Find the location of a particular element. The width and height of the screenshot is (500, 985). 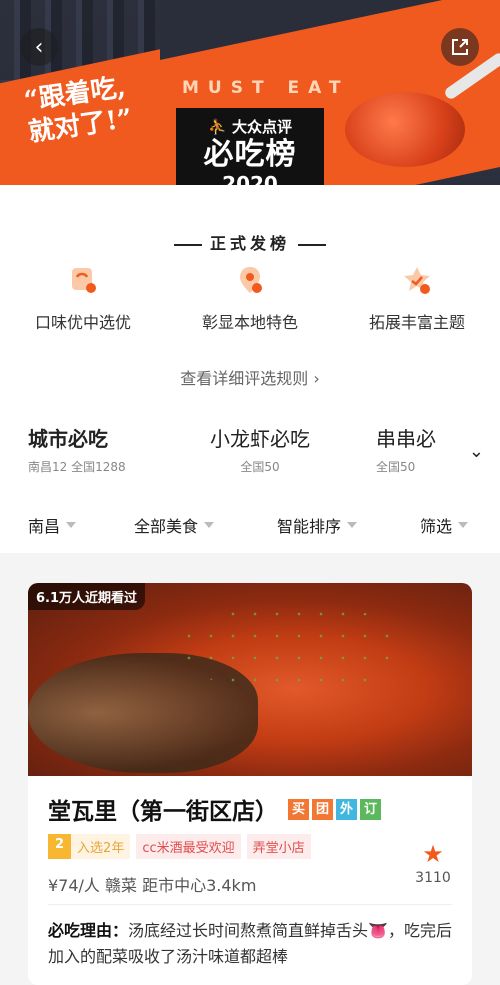

feature-label: 拓展丰富主题 is located at coordinates (416, 322).